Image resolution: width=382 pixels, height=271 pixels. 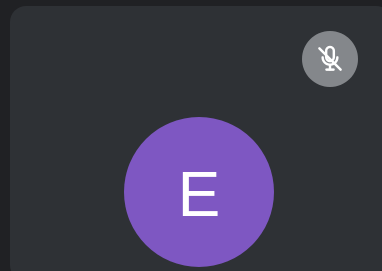 I want to click on avatar-initial: E, so click(x=199, y=194).